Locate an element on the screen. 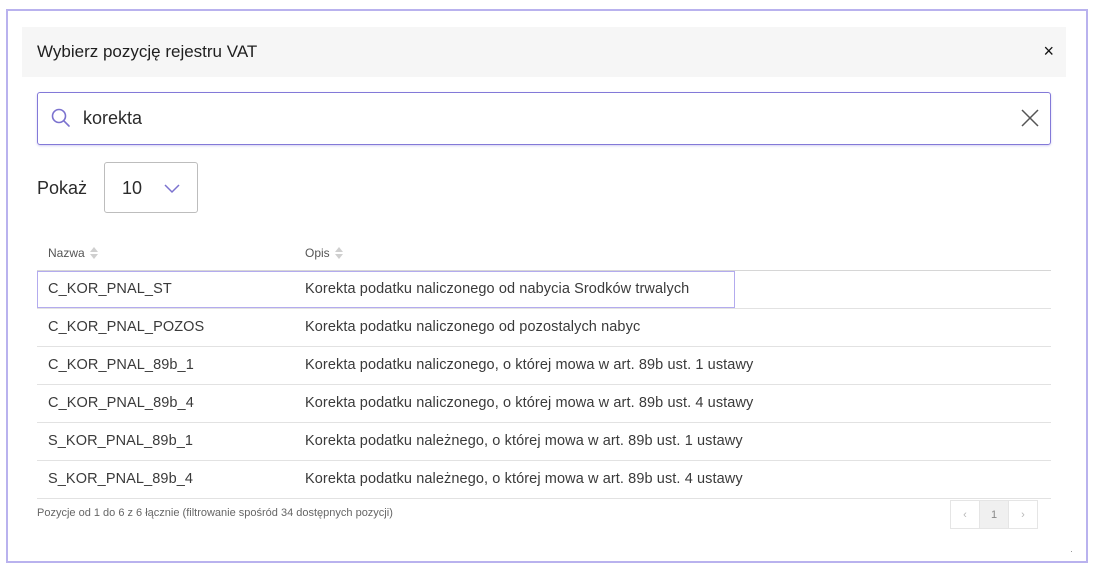 The width and height of the screenshot is (1094, 572). clear-search-icon is located at coordinates (1030, 120).